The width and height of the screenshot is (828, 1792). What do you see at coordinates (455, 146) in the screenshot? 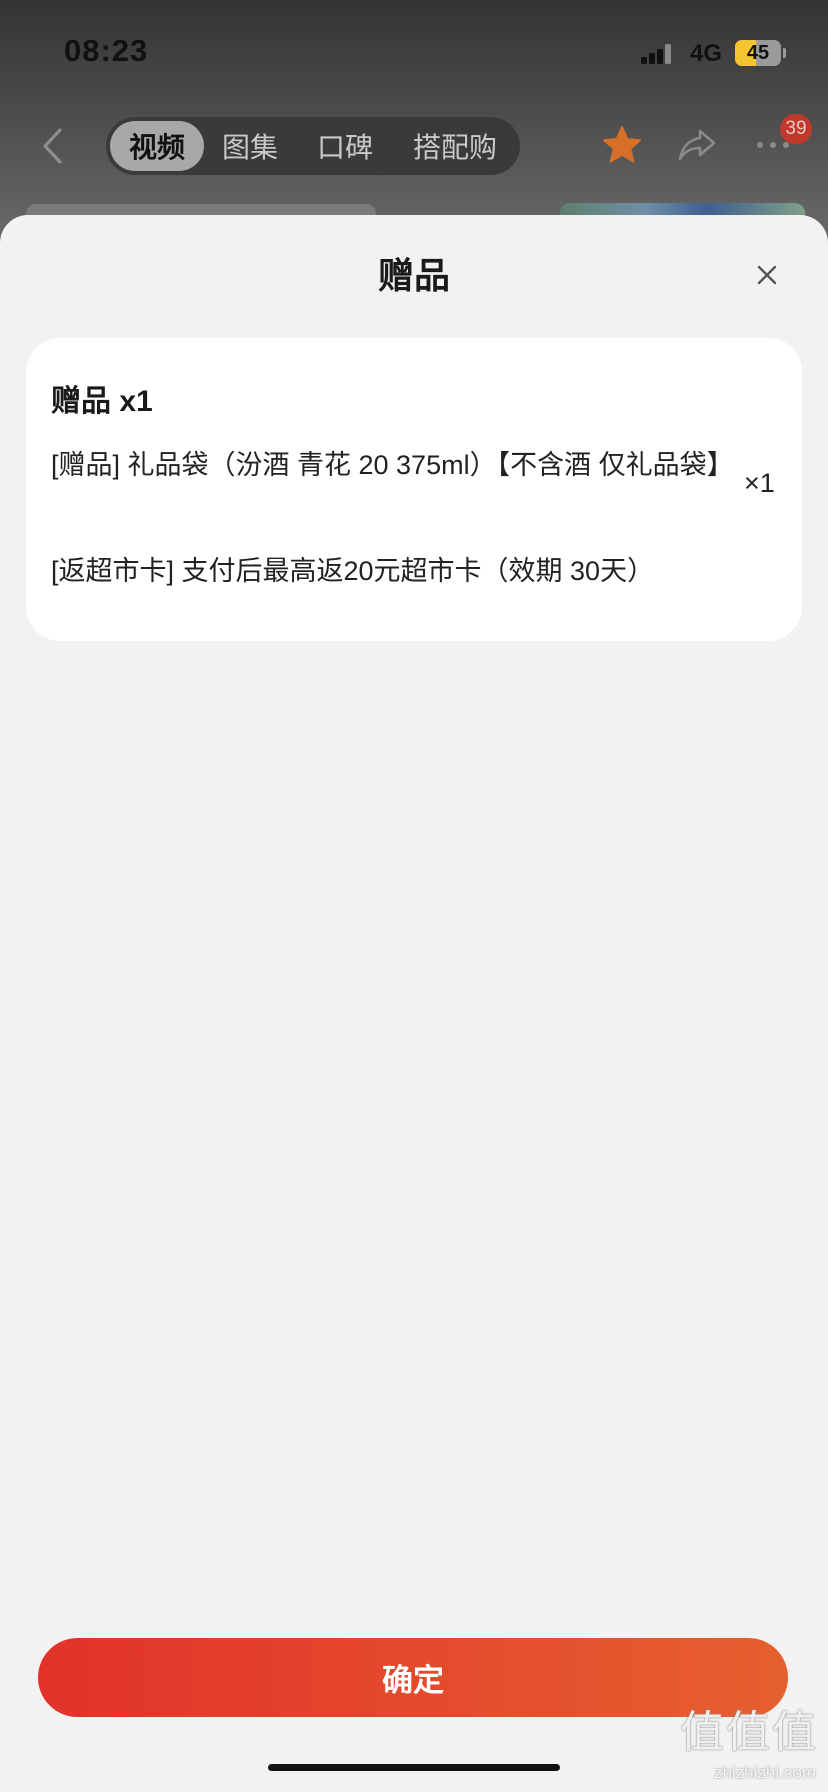
I see `tab-bundle: 搭配购` at bounding box center [455, 146].